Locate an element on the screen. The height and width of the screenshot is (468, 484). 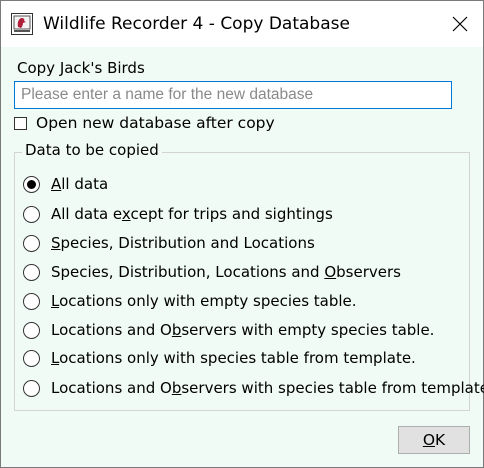
close-icon is located at coordinates (460, 24).